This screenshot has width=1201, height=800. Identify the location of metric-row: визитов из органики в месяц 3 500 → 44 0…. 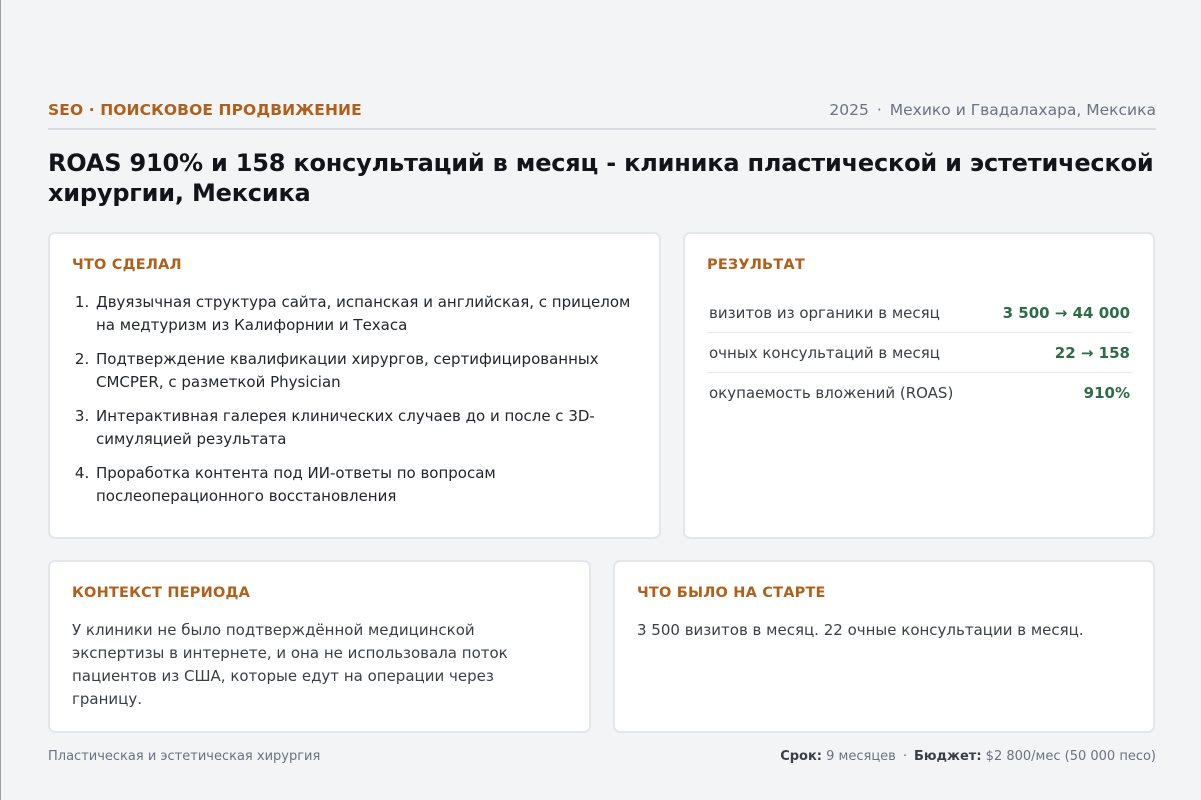
(919, 313).